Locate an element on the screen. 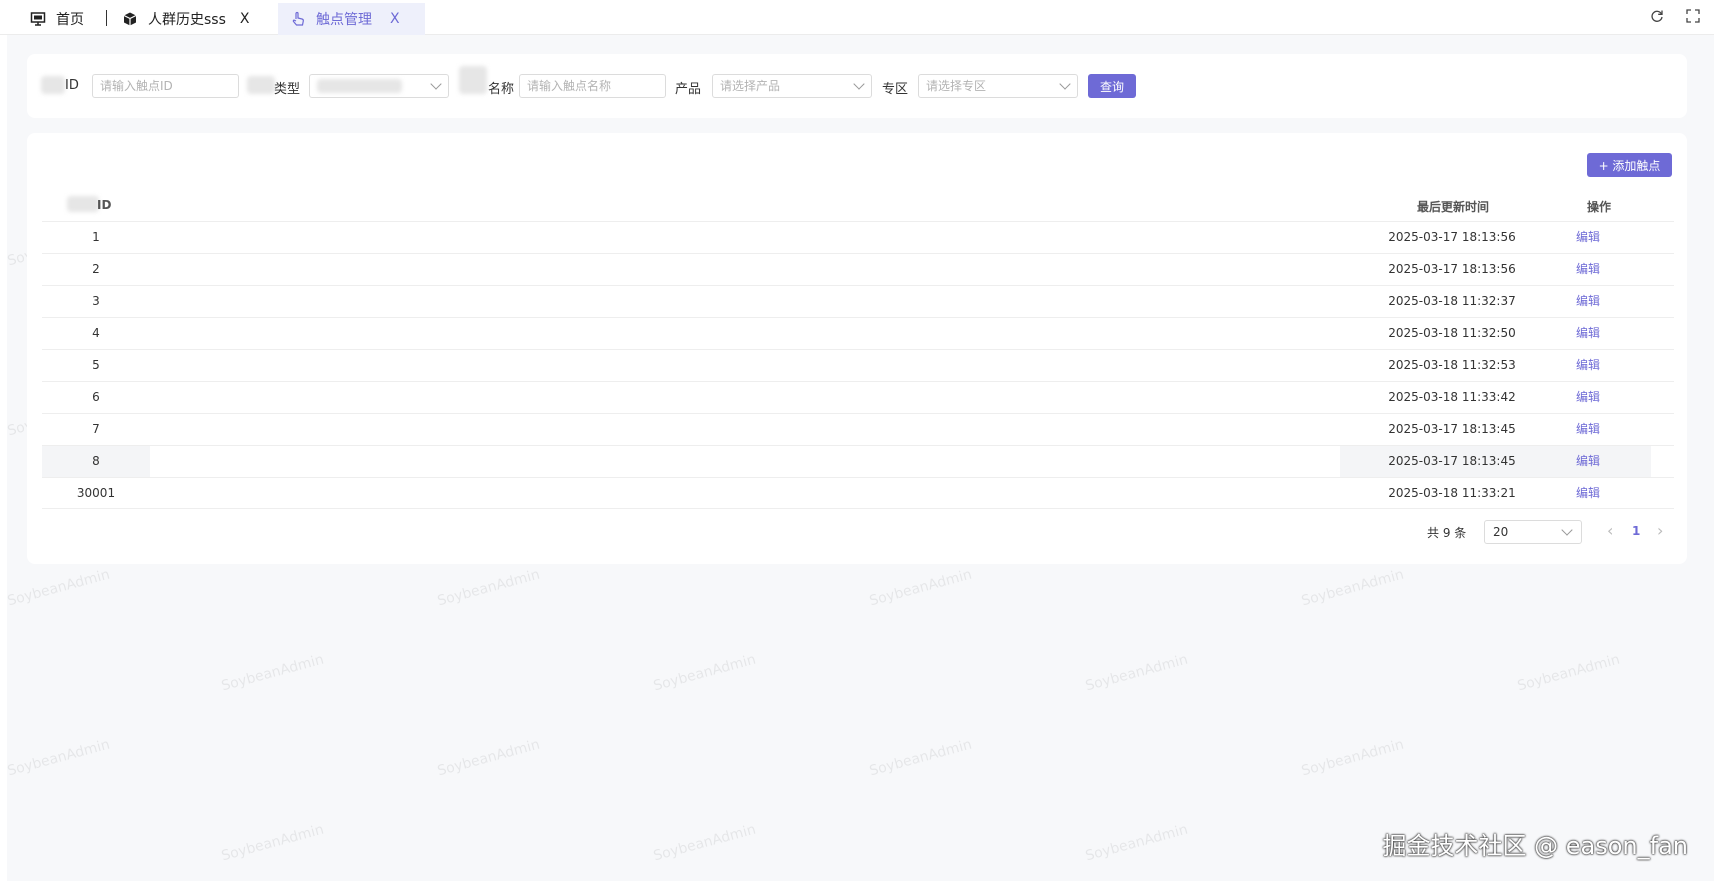 This screenshot has width=1714, height=881. redacted-header is located at coordinates (83, 204).